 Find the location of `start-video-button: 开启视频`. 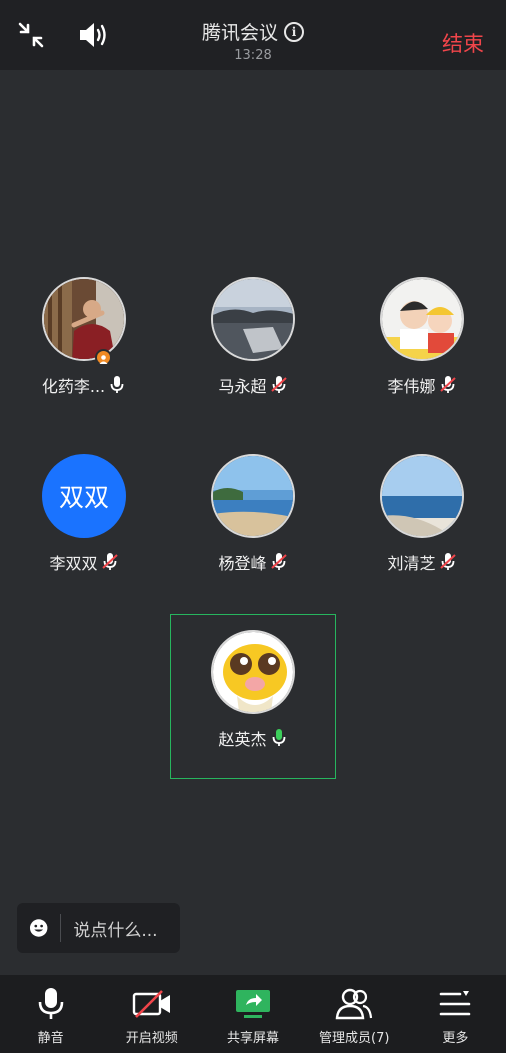

start-video-button: 开启视频 is located at coordinates (151, 1014).